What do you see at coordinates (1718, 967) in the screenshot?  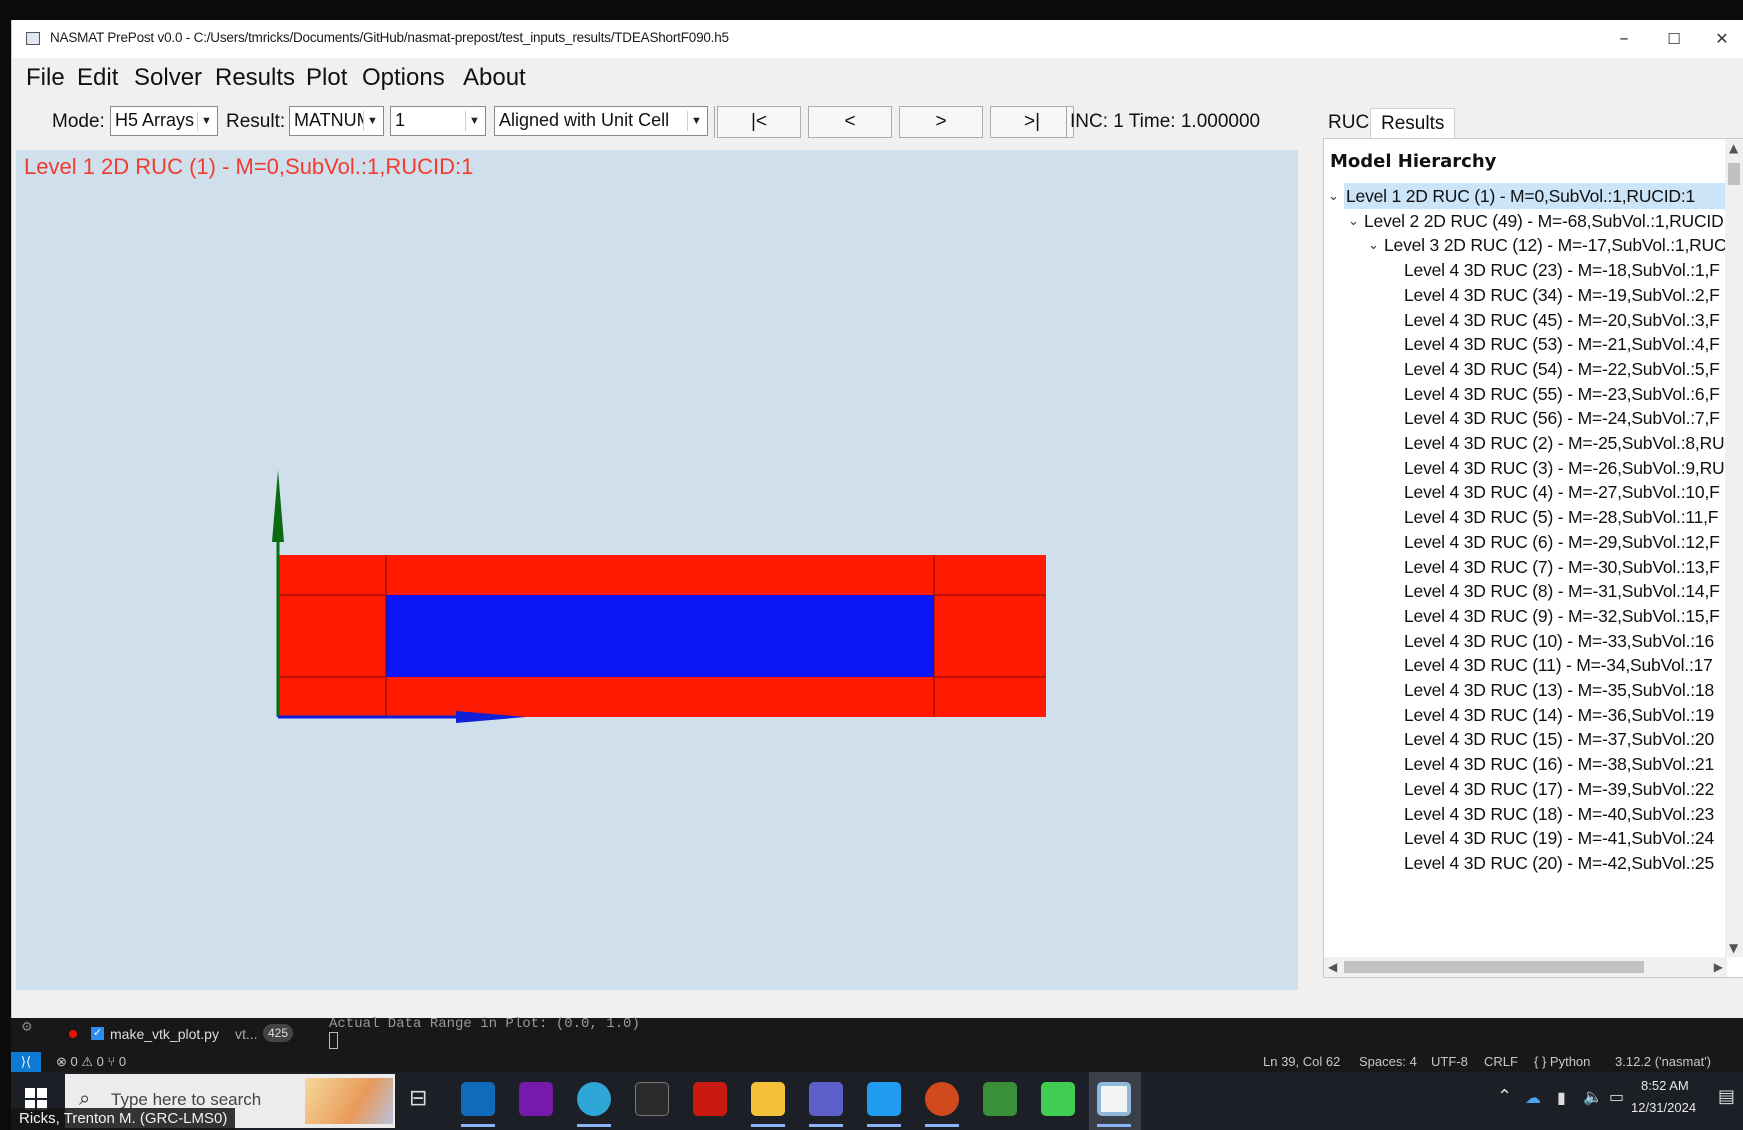 I see `scroll-right-icon: ▶` at bounding box center [1718, 967].